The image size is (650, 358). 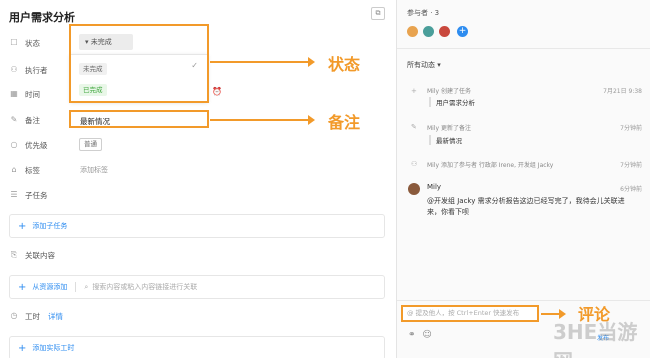 What do you see at coordinates (14, 42) in the screenshot?
I see `checkbox-icon: ☐` at bounding box center [14, 42].